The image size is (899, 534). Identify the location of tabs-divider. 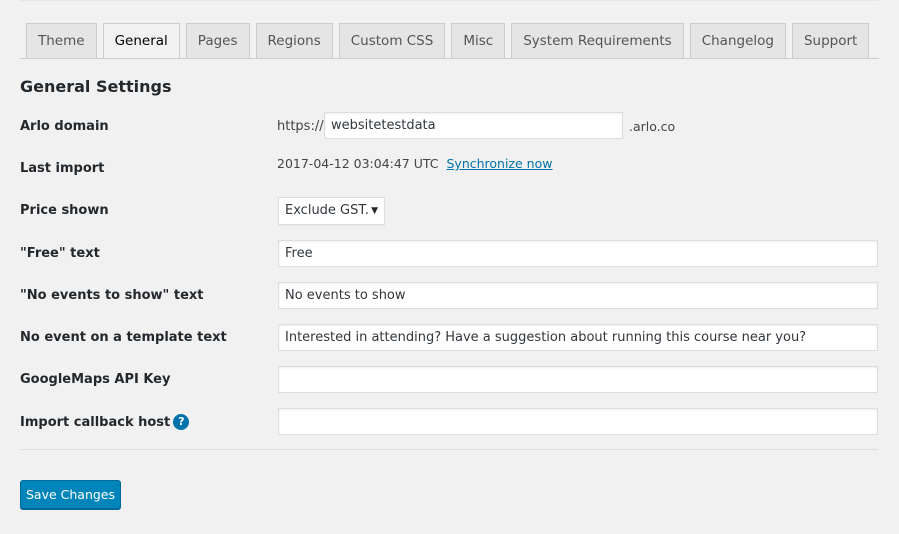
(449, 58).